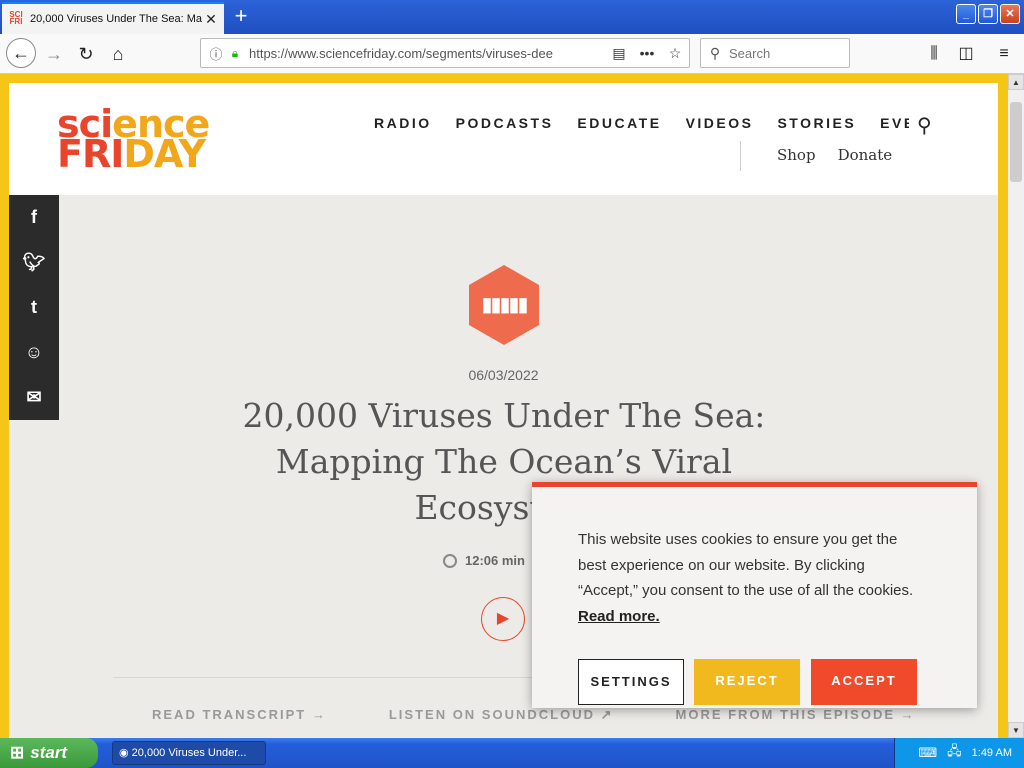  I want to click on system-tray: ⌨ 🖧︎ 1:49 AM, so click(959, 753).